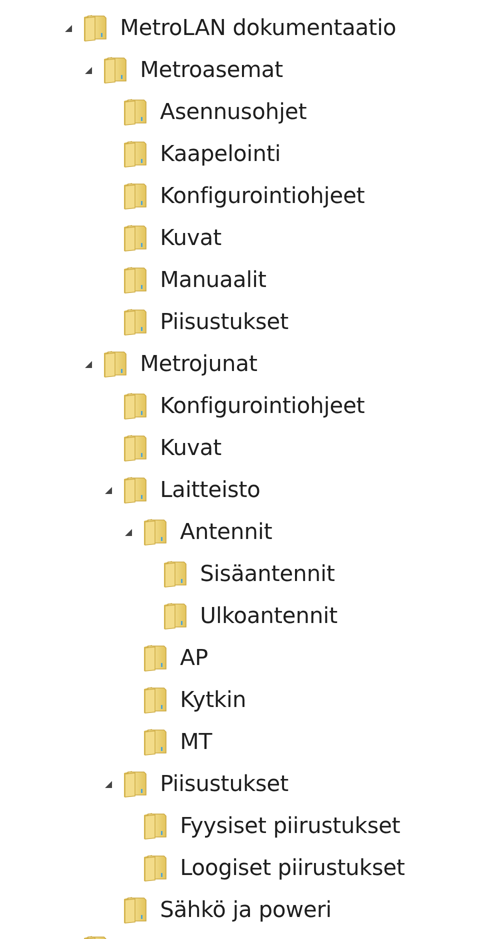  I want to click on folder-label: Loogiset piirustukset, so click(292, 868).